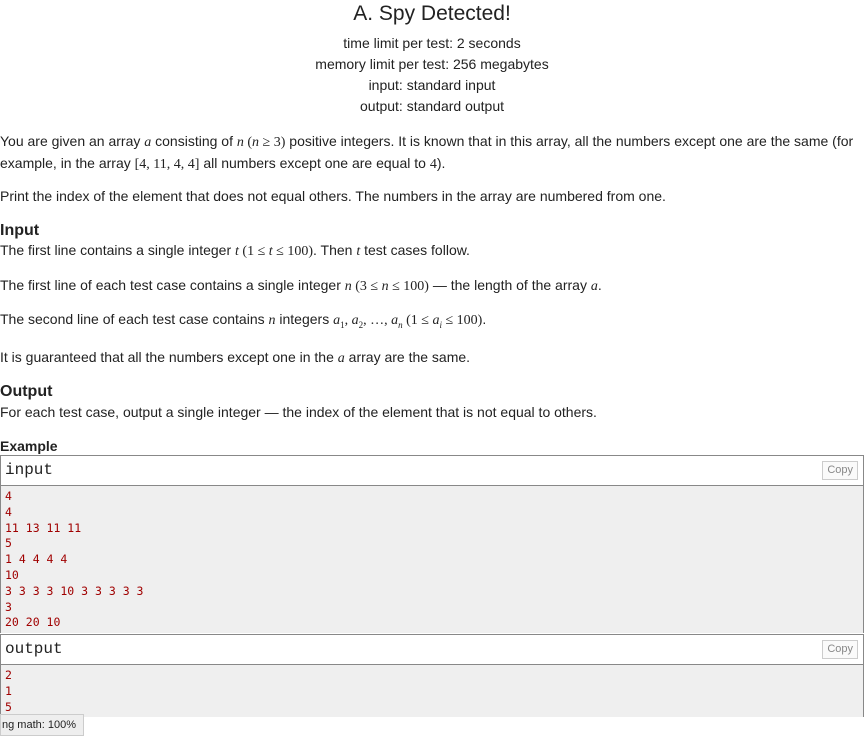 This screenshot has width=864, height=736. Describe the element at coordinates (42, 725) in the screenshot. I see `mathjax-zoom-badge: ng math: 100%` at that location.